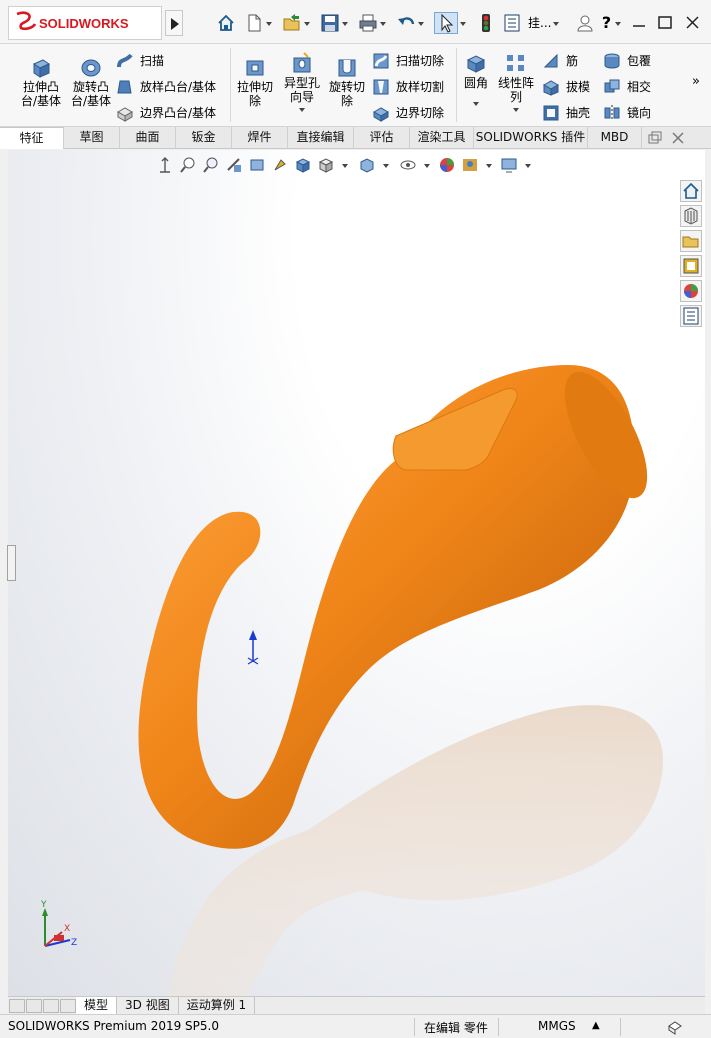 The height and width of the screenshot is (1038, 711). I want to click on revolve-cut-button: 旋转切 除, so click(347, 82).